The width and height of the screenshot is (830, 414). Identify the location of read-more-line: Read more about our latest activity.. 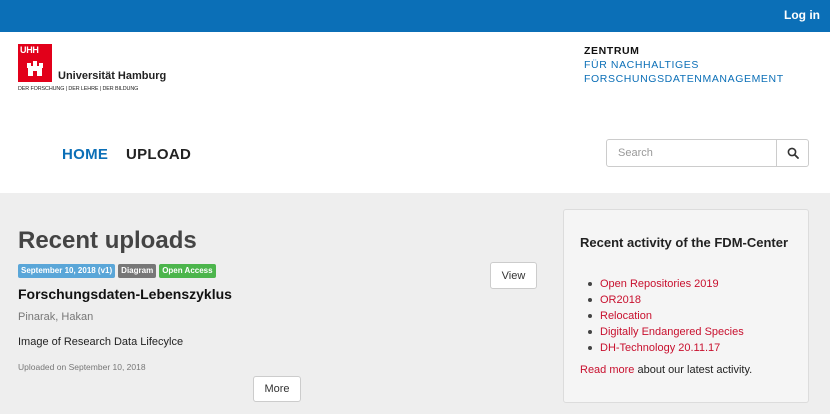
(666, 370).